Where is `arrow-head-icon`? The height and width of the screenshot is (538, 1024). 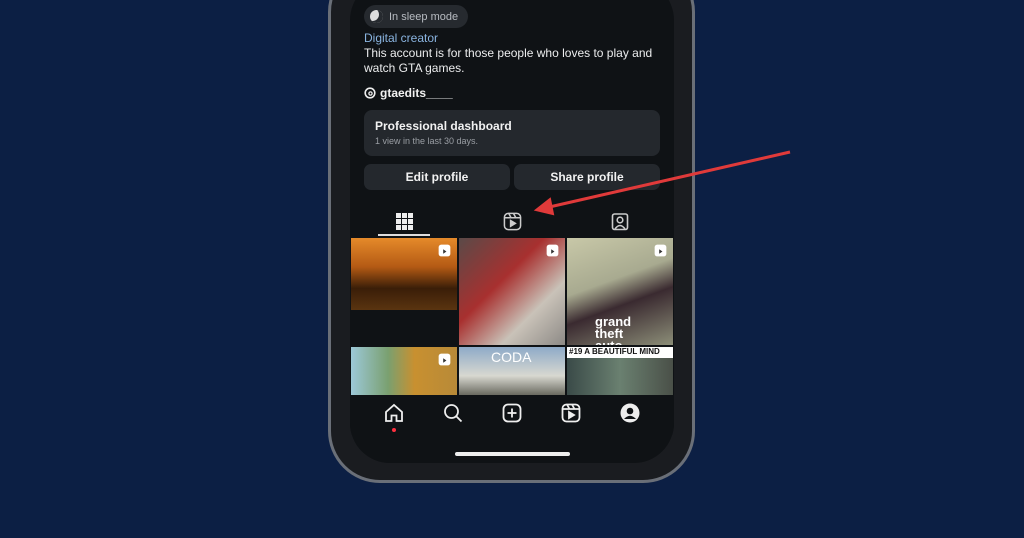 arrow-head-icon is located at coordinates (544, 206).